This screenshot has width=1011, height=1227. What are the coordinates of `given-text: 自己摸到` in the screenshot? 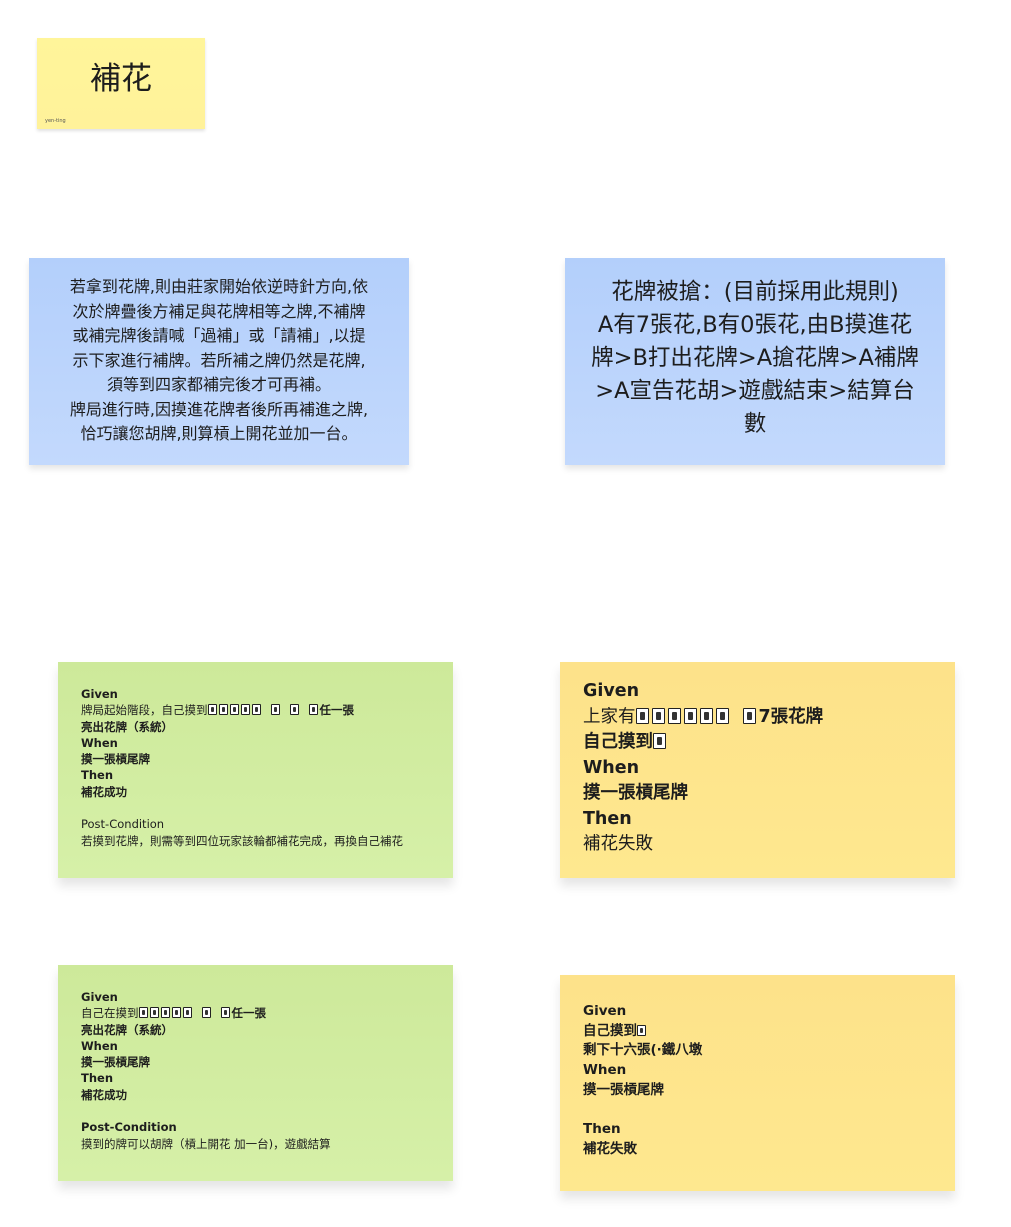 It's located at (769, 1032).